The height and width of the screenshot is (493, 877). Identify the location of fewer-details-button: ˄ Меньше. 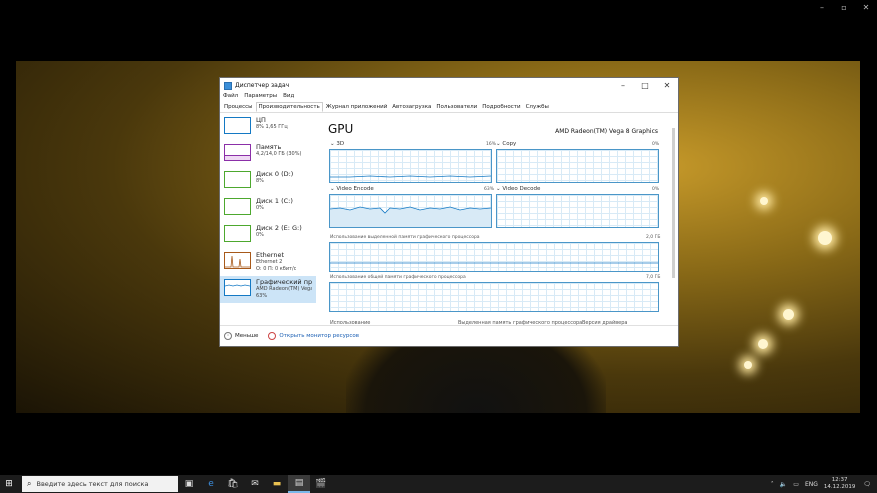
(241, 336).